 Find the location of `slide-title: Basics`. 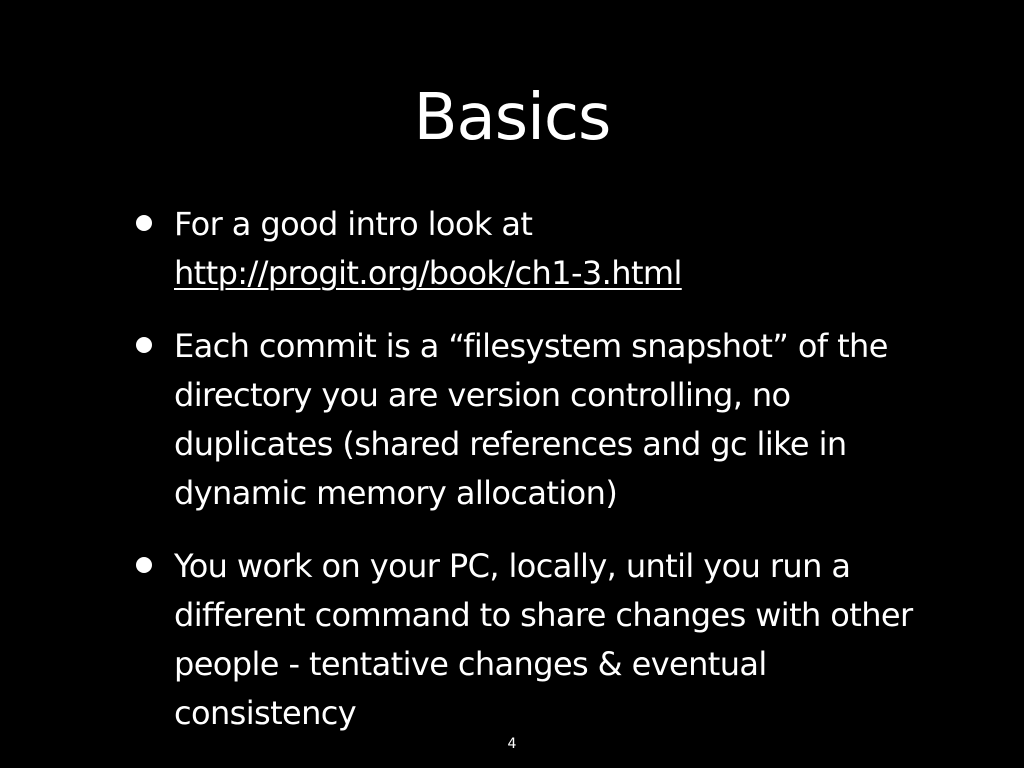

slide-title: Basics is located at coordinates (512, 118).